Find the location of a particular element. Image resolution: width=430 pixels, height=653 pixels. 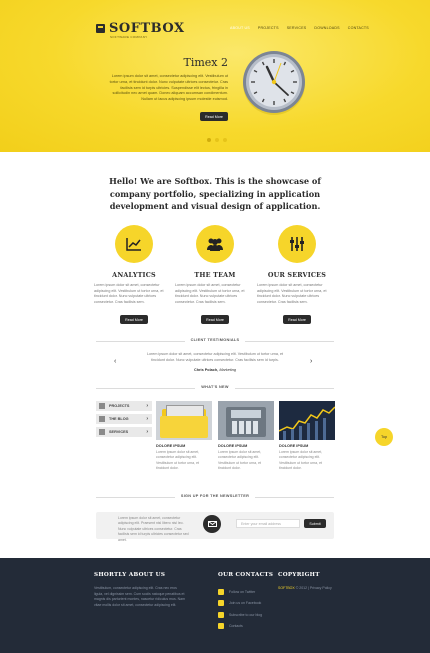

hero-title: Timex 2 is located at coordinates (206, 62).